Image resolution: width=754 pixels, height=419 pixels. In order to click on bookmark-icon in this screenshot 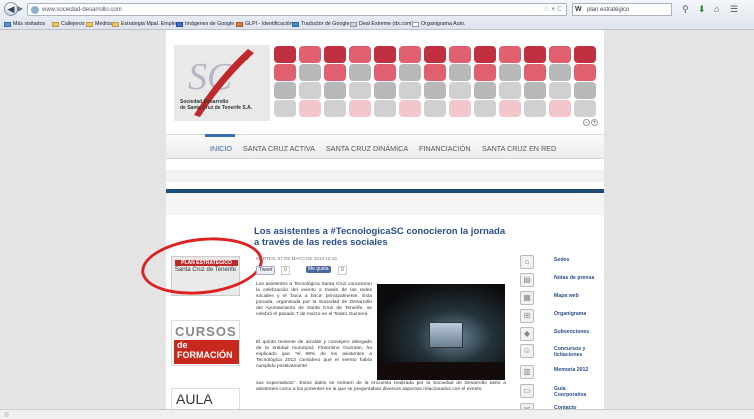, I will do `click(353, 24)`.